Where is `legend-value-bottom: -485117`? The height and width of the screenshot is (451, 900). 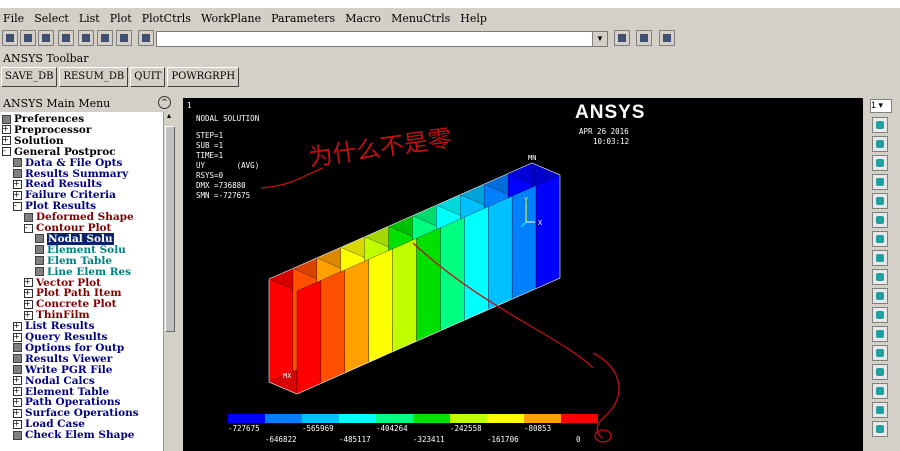
legend-value-bottom: -485117 is located at coordinates (355, 439).